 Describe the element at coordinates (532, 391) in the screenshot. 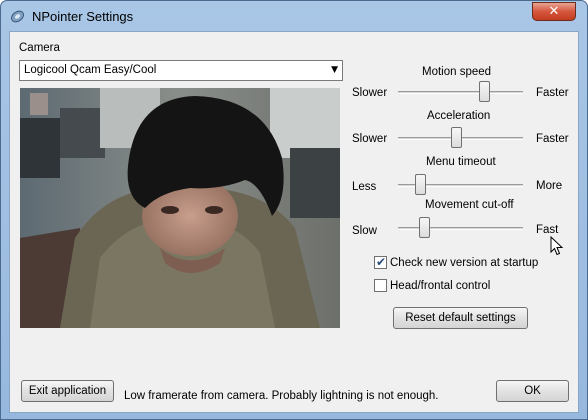

I see `ok-button: OK` at that location.